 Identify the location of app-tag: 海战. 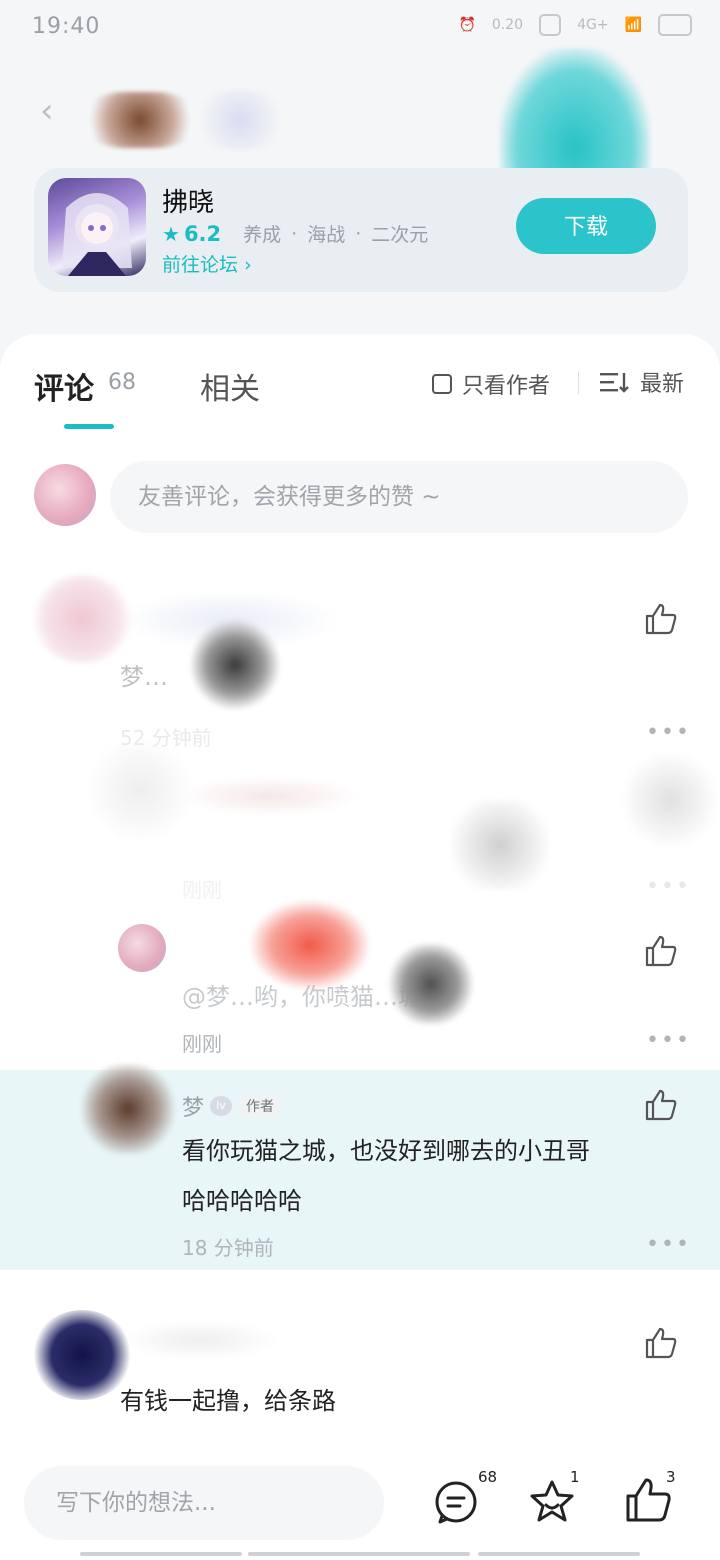
(326, 235).